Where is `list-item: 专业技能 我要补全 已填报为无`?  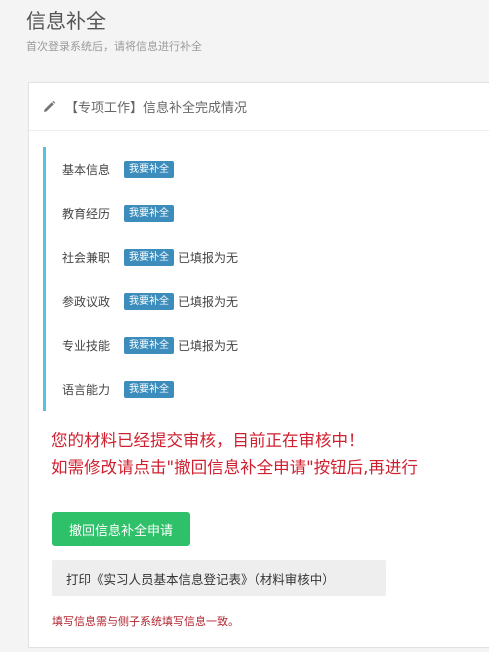 list-item: 专业技能 我要补全 已填报为无 is located at coordinates (194, 345).